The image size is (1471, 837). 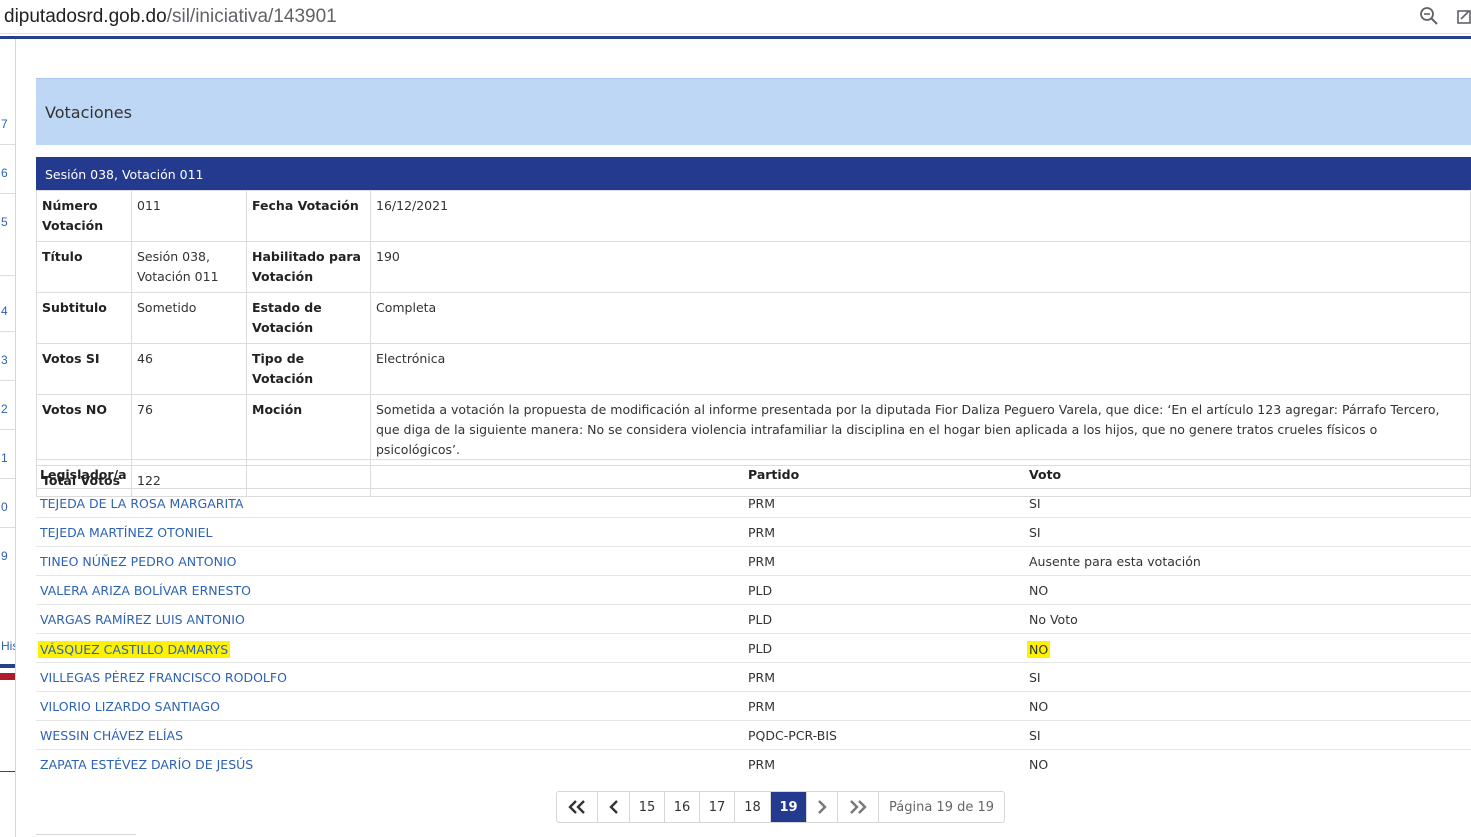 I want to click on legislator-link: TEJEDA MARTÍNEZ OTONIEL, so click(x=126, y=532).